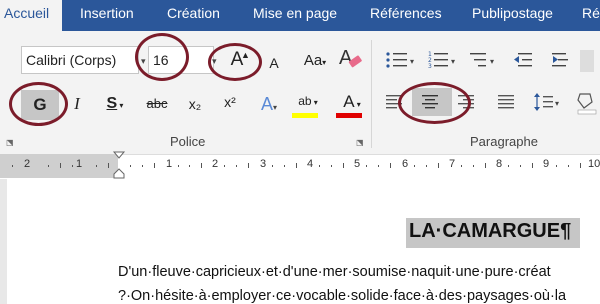  What do you see at coordinates (235, 62) in the screenshot?
I see `annotation-circle-grow-font` at bounding box center [235, 62].